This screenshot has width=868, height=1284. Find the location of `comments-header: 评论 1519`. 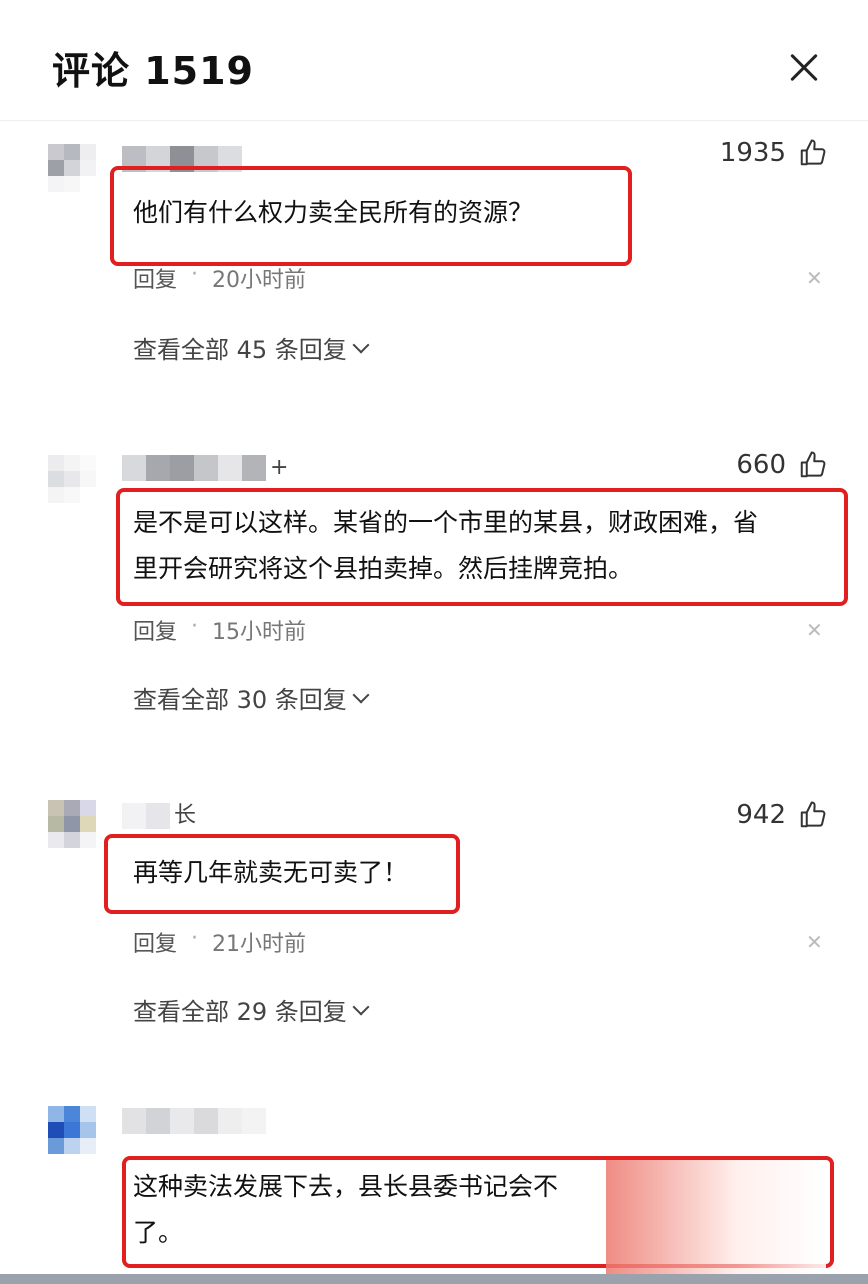

comments-header: 评论 1519 is located at coordinates (434, 60).